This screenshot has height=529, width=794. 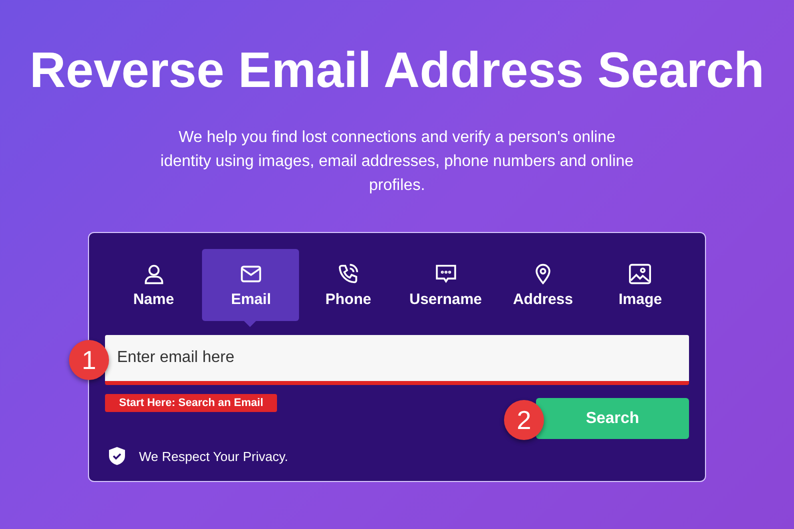 I want to click on step-badge: 2, so click(x=524, y=420).